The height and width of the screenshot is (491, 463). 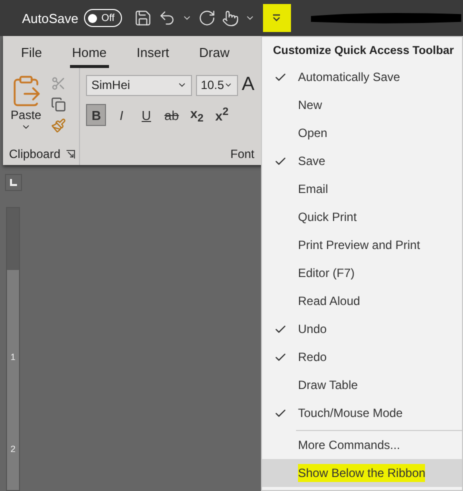 What do you see at coordinates (153, 56) in the screenshot?
I see `ribbon-tab: Insert` at bounding box center [153, 56].